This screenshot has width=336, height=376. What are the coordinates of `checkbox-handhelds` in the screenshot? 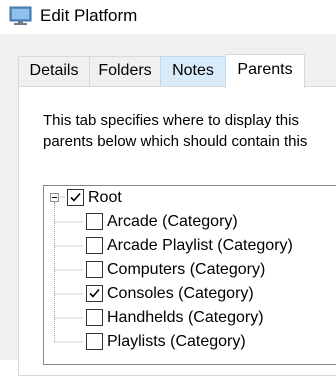 It's located at (94, 317).